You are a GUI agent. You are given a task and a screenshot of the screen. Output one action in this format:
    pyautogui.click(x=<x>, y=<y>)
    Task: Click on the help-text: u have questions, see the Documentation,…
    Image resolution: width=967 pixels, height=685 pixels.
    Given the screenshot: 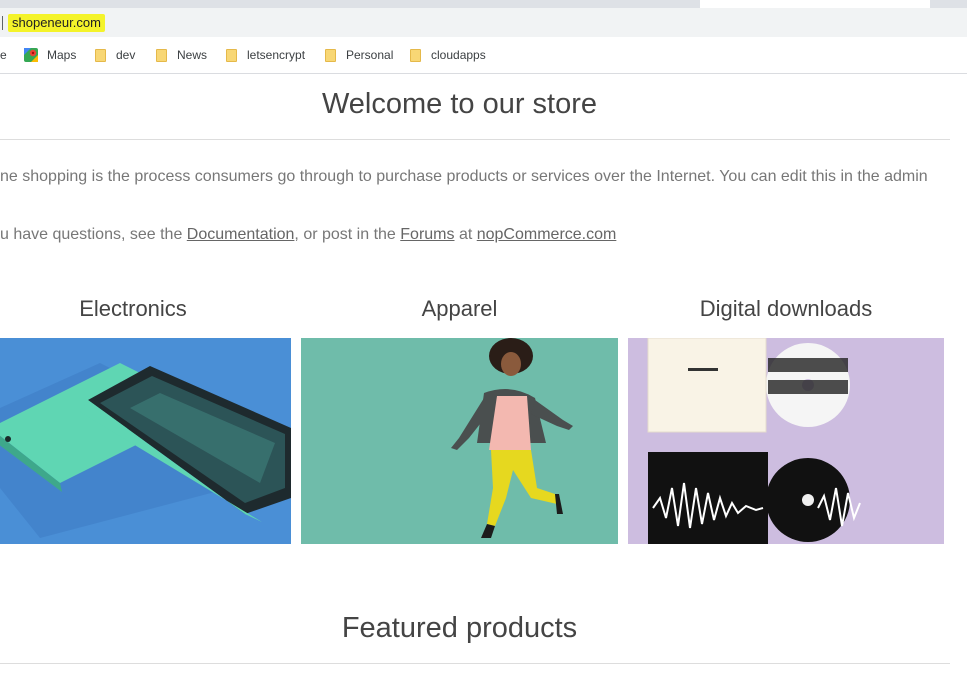 What is the action you would take?
    pyautogui.click(x=308, y=235)
    